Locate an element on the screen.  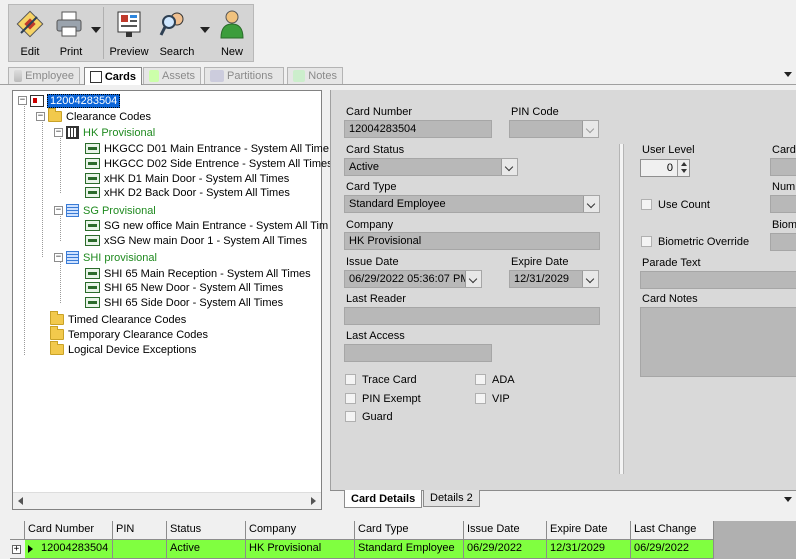
expand-row-icon: + is located at coordinates (16, 549).